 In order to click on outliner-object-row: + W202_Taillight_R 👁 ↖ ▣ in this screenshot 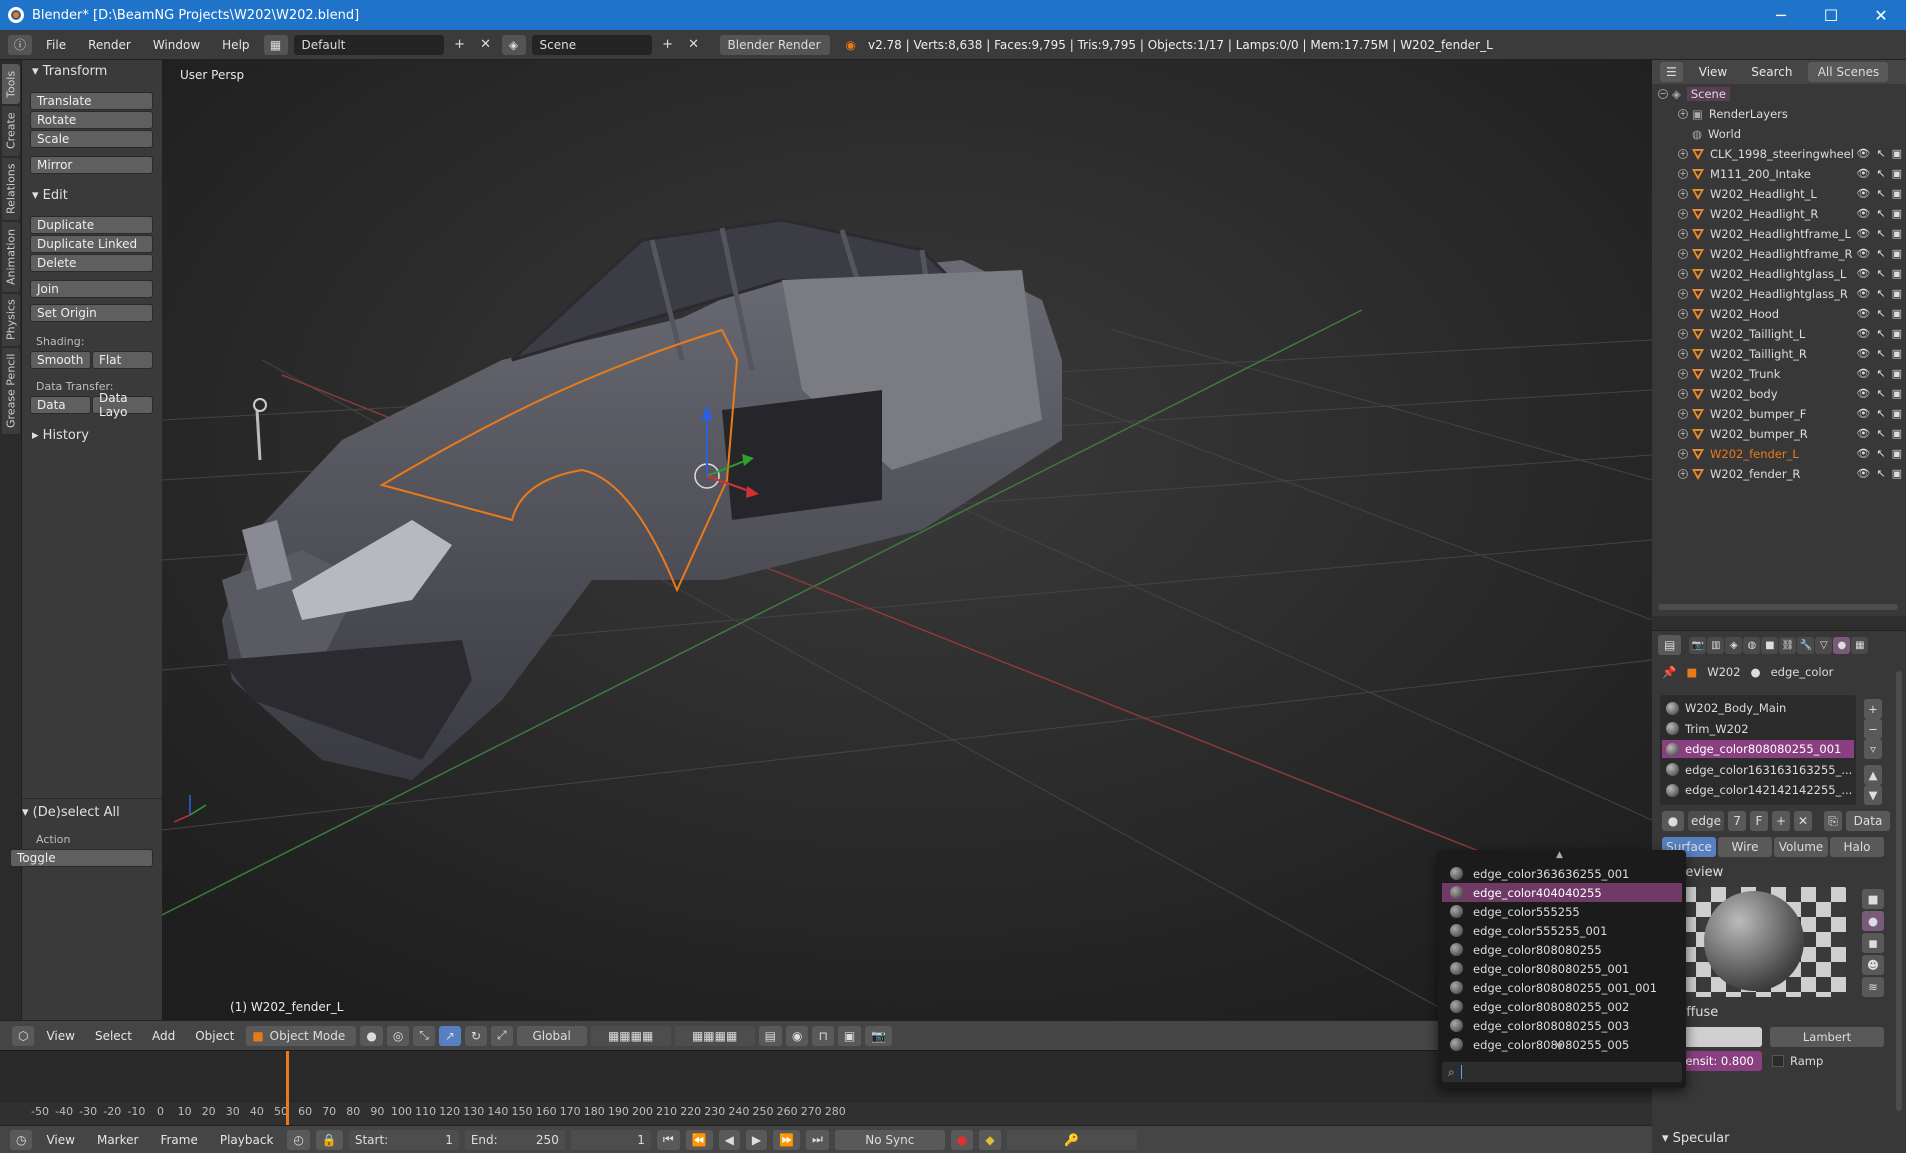, I will do `click(1779, 354)`.